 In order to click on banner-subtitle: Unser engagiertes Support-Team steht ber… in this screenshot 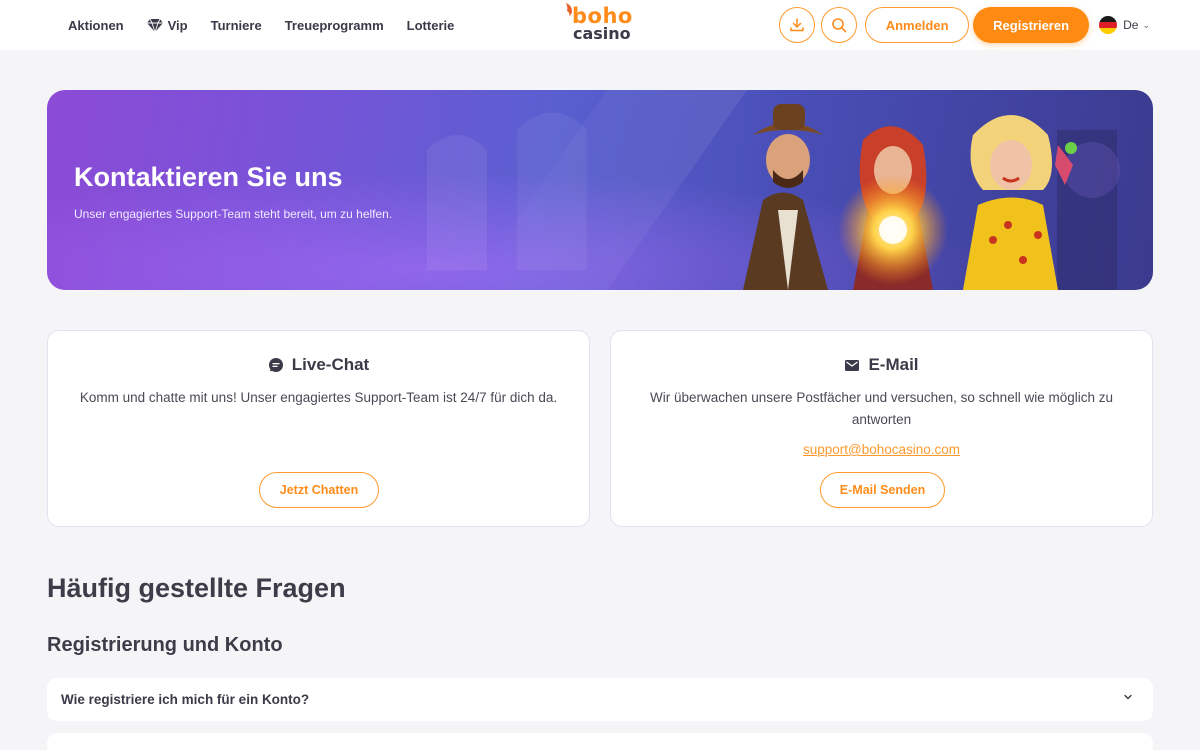, I will do `click(233, 214)`.